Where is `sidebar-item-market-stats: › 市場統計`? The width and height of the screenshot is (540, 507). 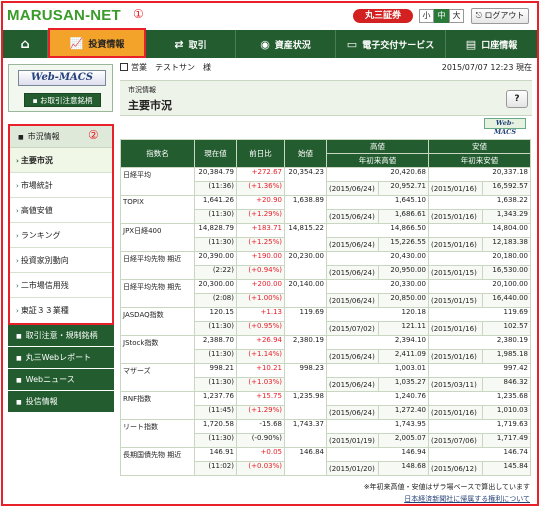 sidebar-item-market-stats: › 市場統計 is located at coordinates (61, 185).